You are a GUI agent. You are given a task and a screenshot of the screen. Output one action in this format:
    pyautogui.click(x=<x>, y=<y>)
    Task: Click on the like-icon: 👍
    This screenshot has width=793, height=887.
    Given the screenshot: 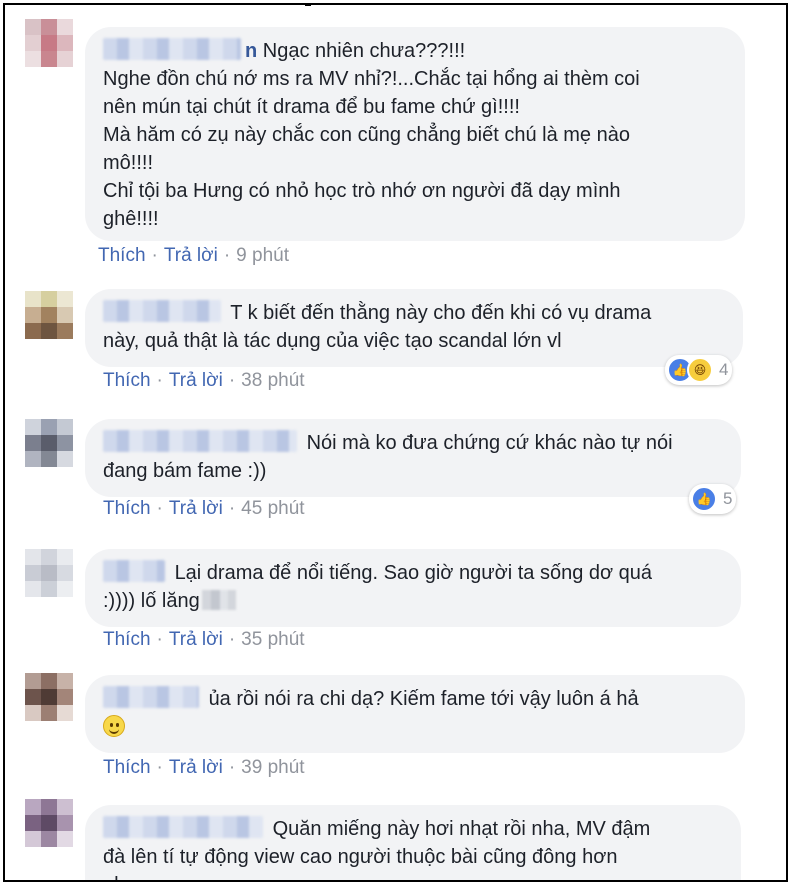 What is the action you would take?
    pyautogui.click(x=704, y=499)
    